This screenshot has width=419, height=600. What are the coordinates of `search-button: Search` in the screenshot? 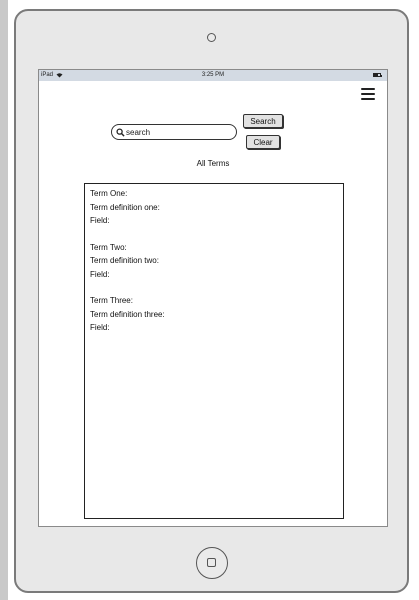 It's located at (263, 121).